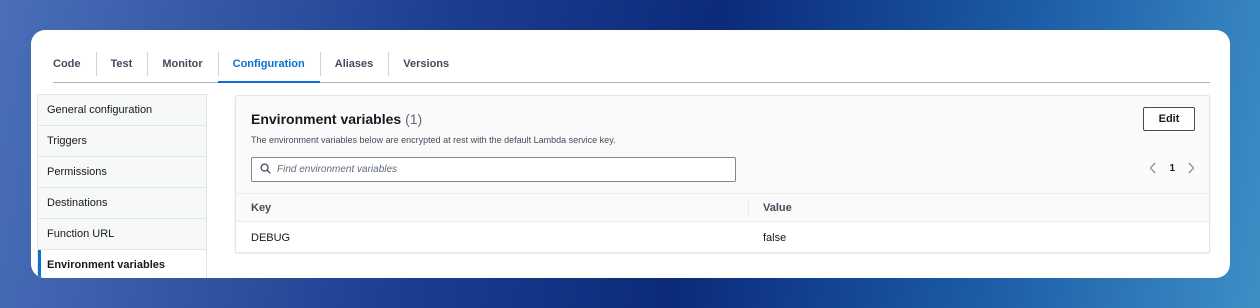  What do you see at coordinates (1191, 168) in the screenshot?
I see `chevron-right-icon` at bounding box center [1191, 168].